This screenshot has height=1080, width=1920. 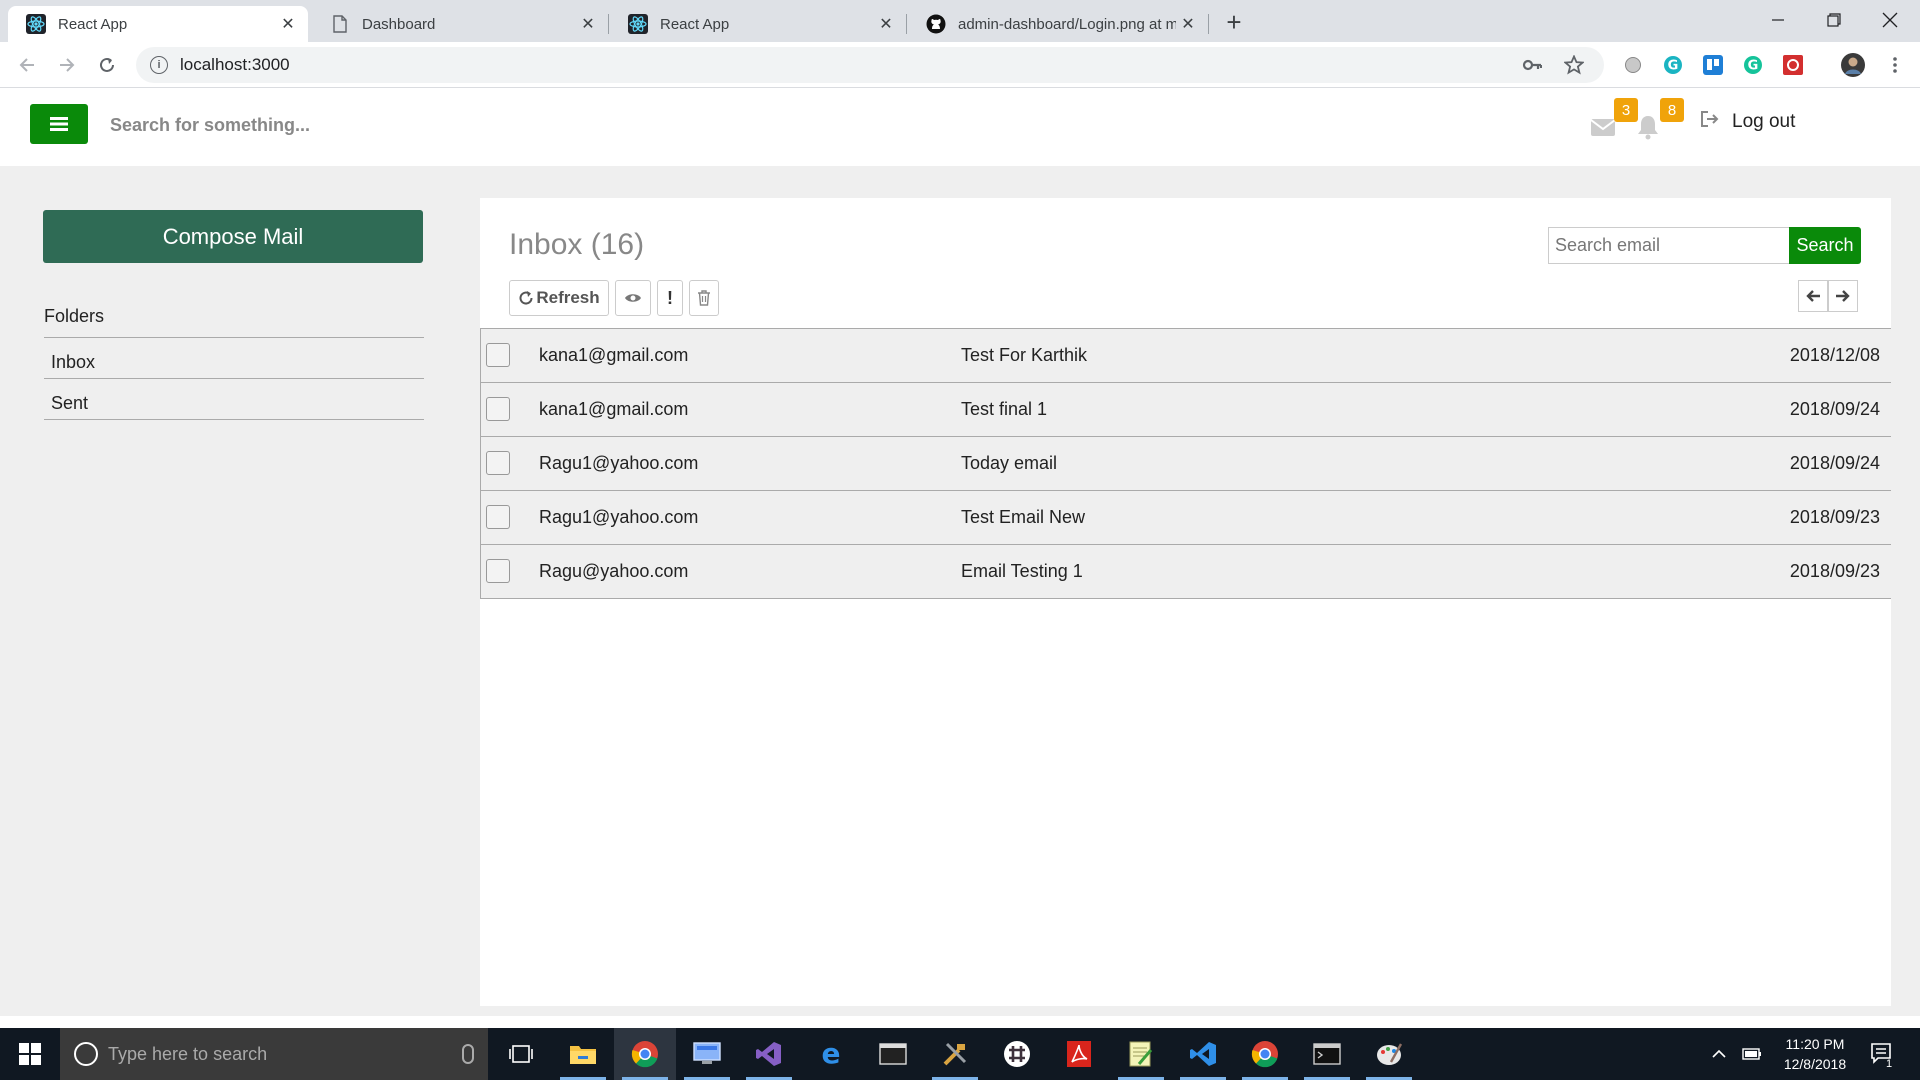 I want to click on menu-toggle-button, so click(x=59, y=124).